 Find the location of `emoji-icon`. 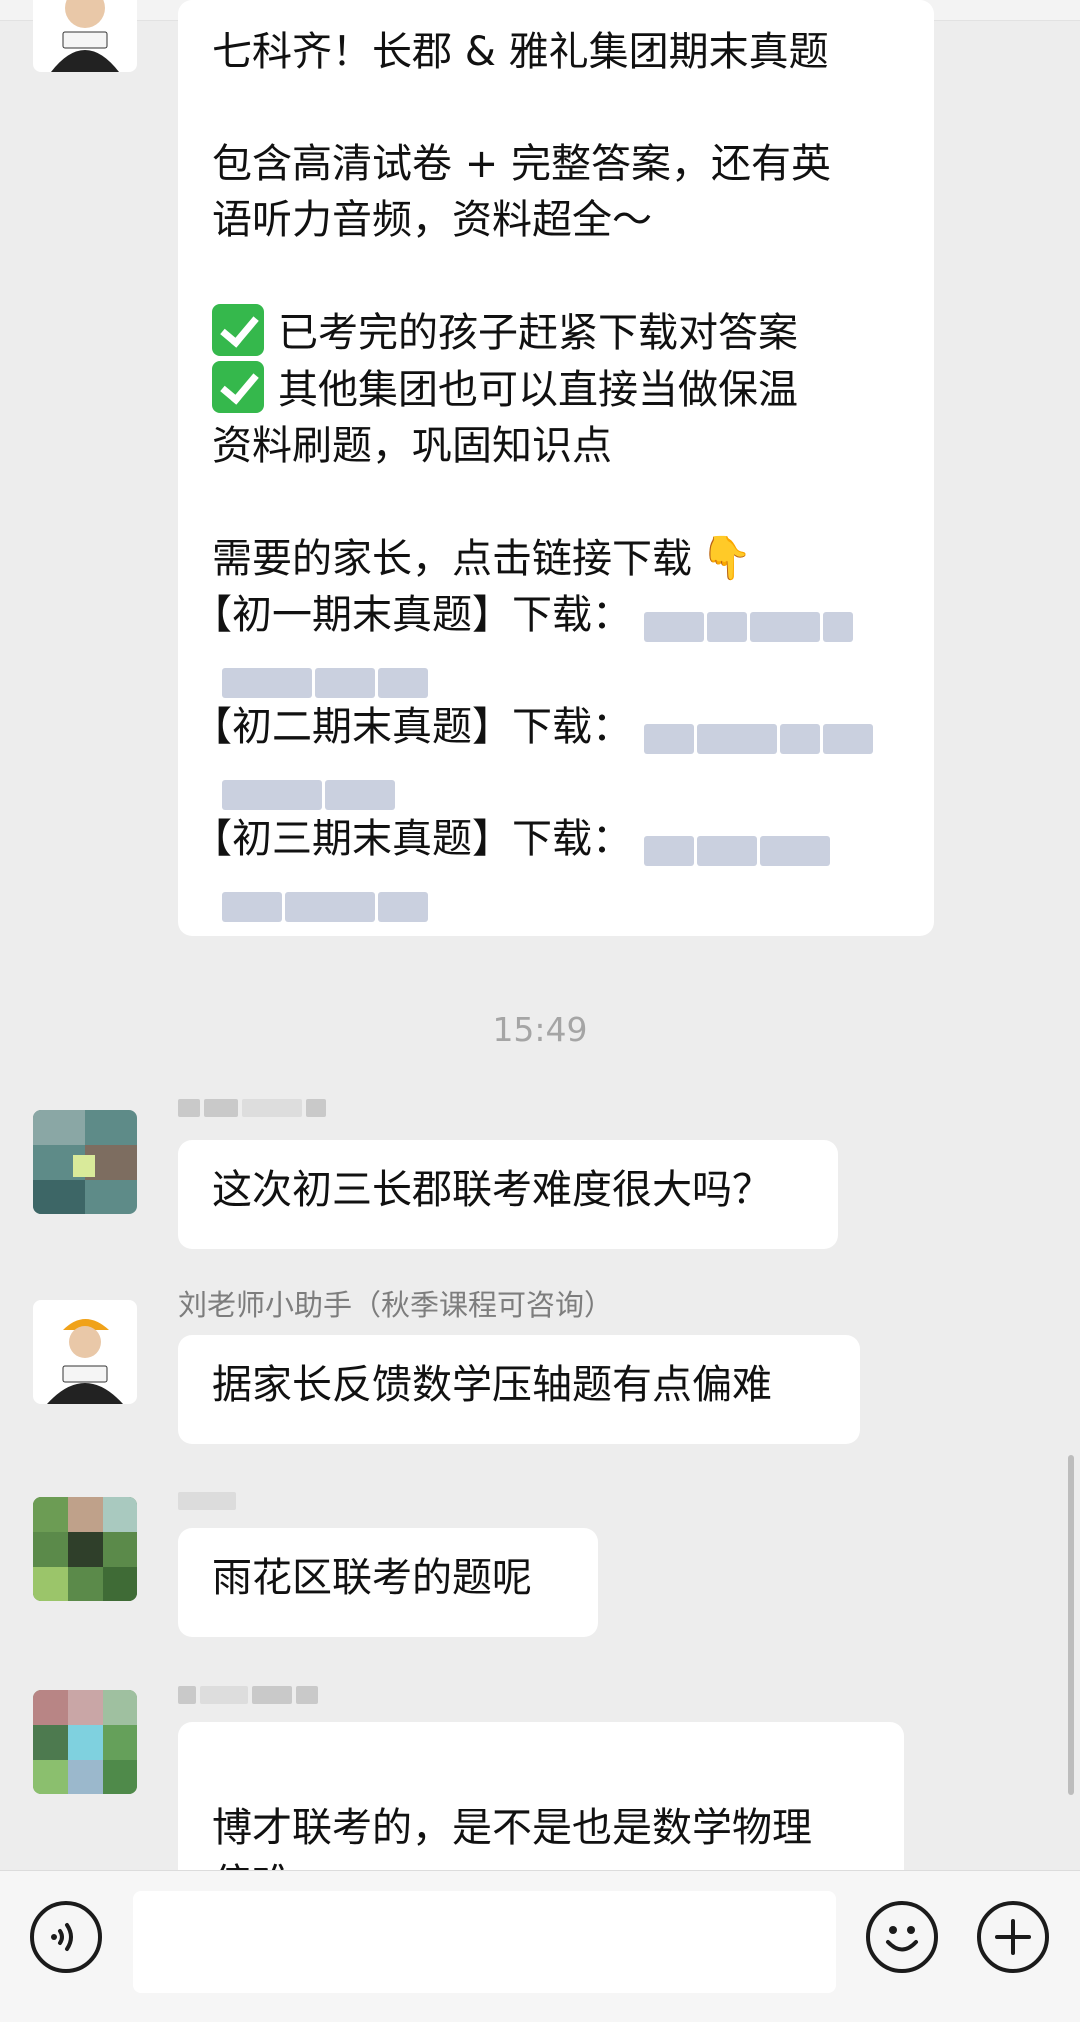

emoji-icon is located at coordinates (902, 1937).